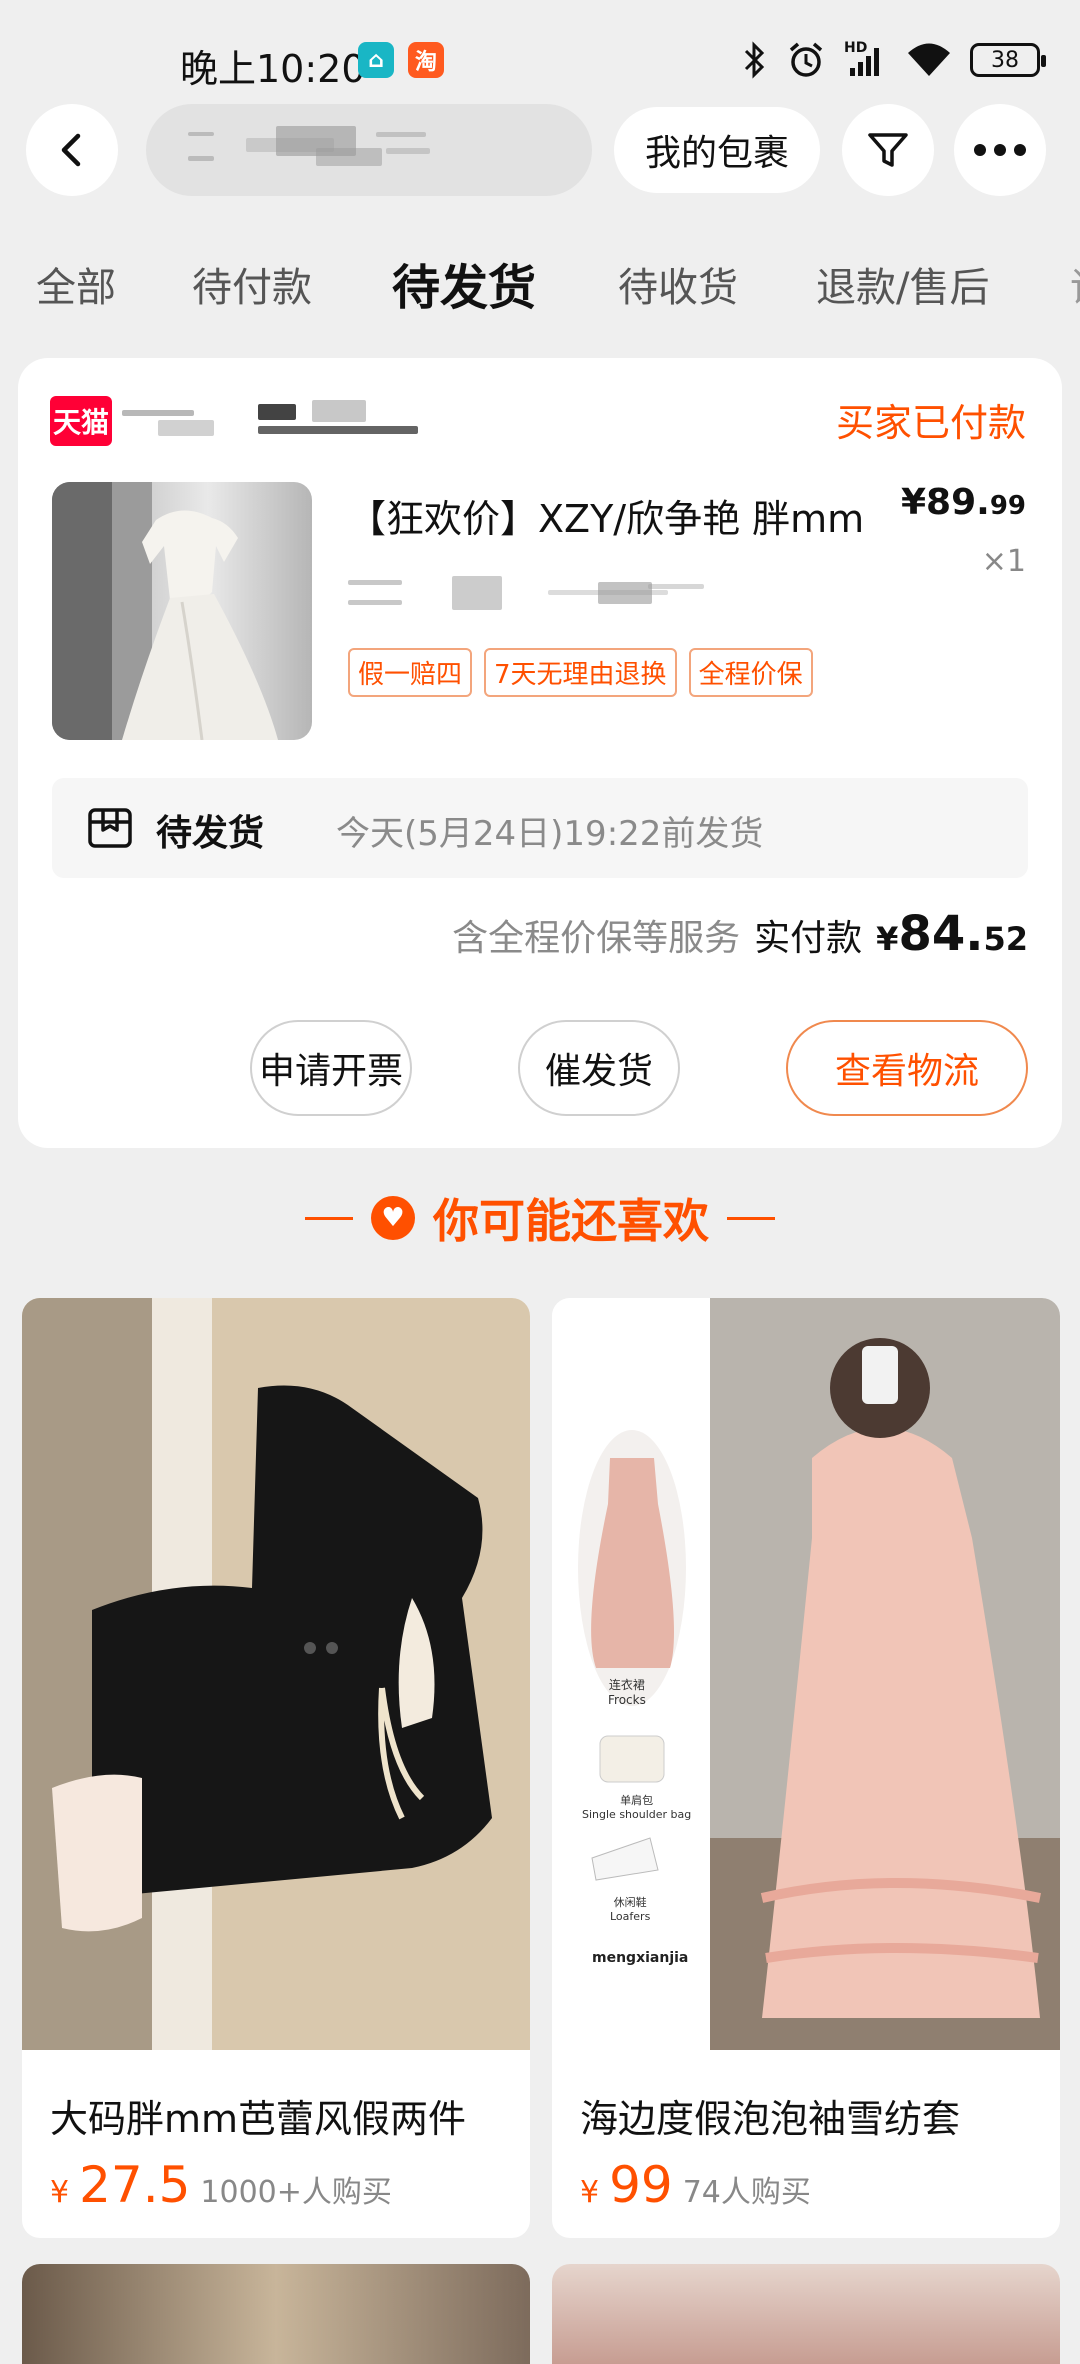  I want to click on battery-icon: 38, so click(1008, 60).